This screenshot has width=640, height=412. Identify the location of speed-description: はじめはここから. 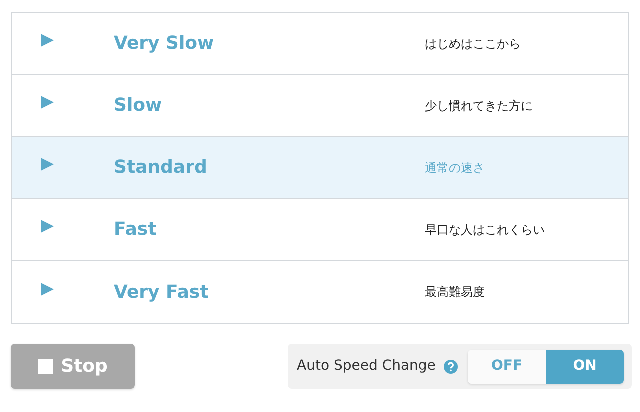
(473, 44).